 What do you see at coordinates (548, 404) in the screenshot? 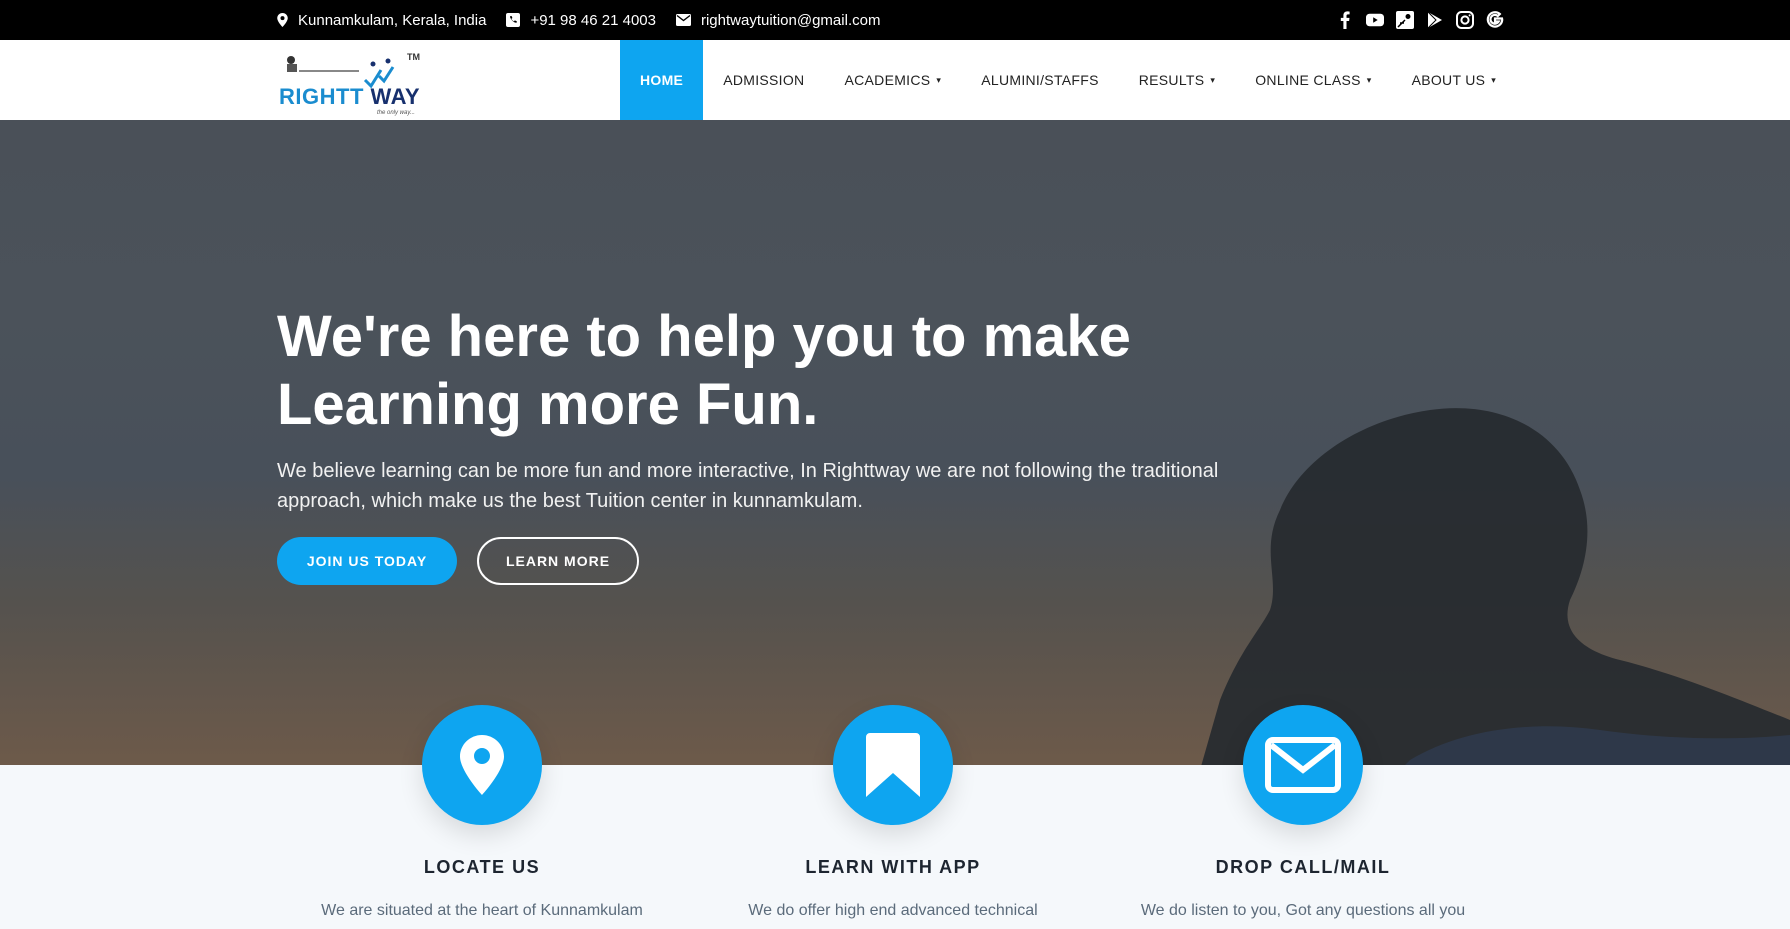
I see `hero-title-line-2: Learning more Fun.` at bounding box center [548, 404].